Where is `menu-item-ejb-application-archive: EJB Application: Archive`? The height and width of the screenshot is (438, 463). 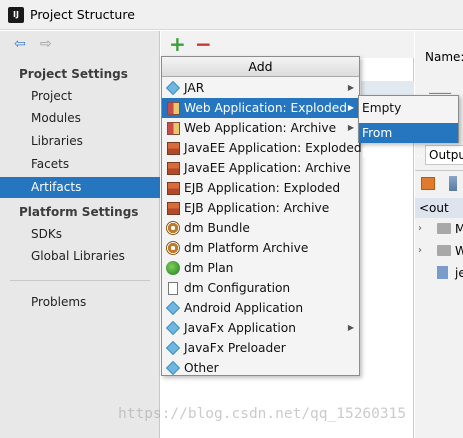 menu-item-ejb-application-archive: EJB Application: Archive is located at coordinates (260, 208).